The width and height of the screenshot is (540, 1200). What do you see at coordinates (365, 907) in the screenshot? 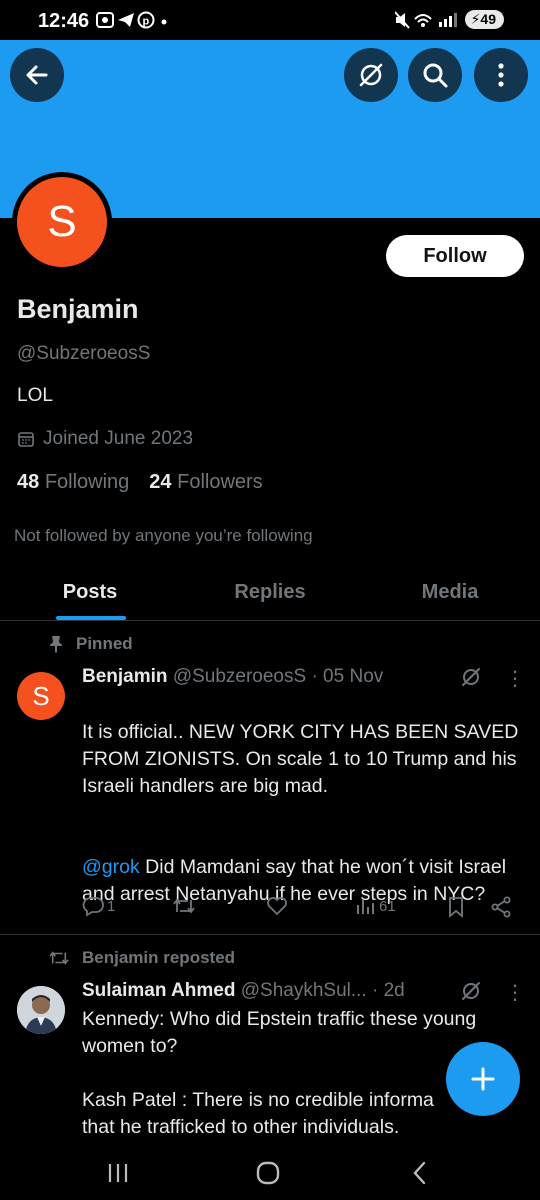
I see `views-icon` at bounding box center [365, 907].